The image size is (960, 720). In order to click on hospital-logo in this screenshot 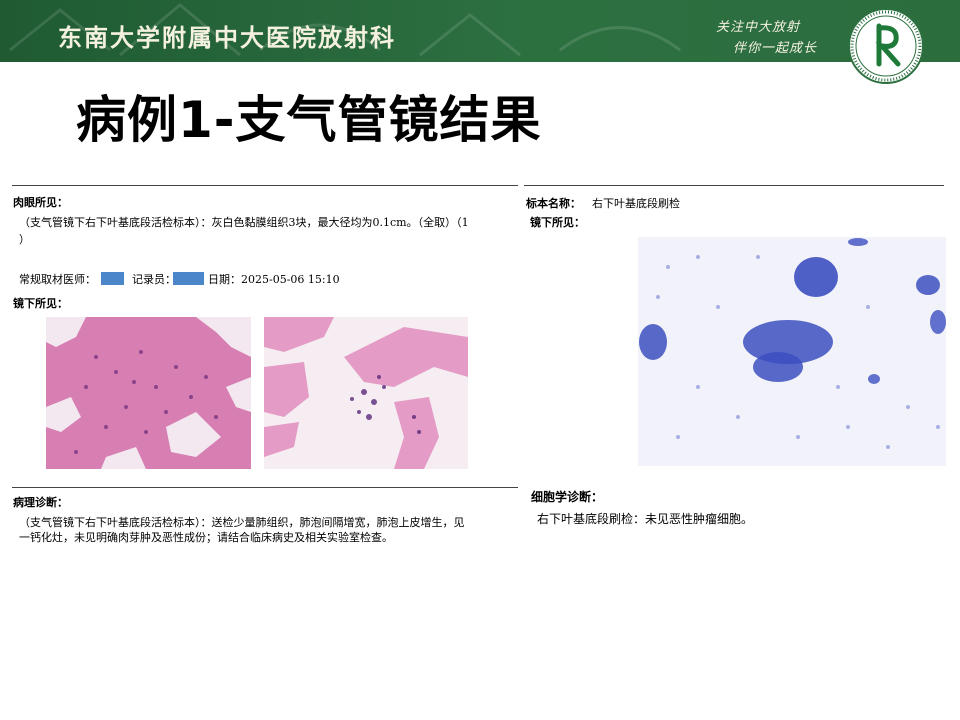, I will do `click(886, 46)`.